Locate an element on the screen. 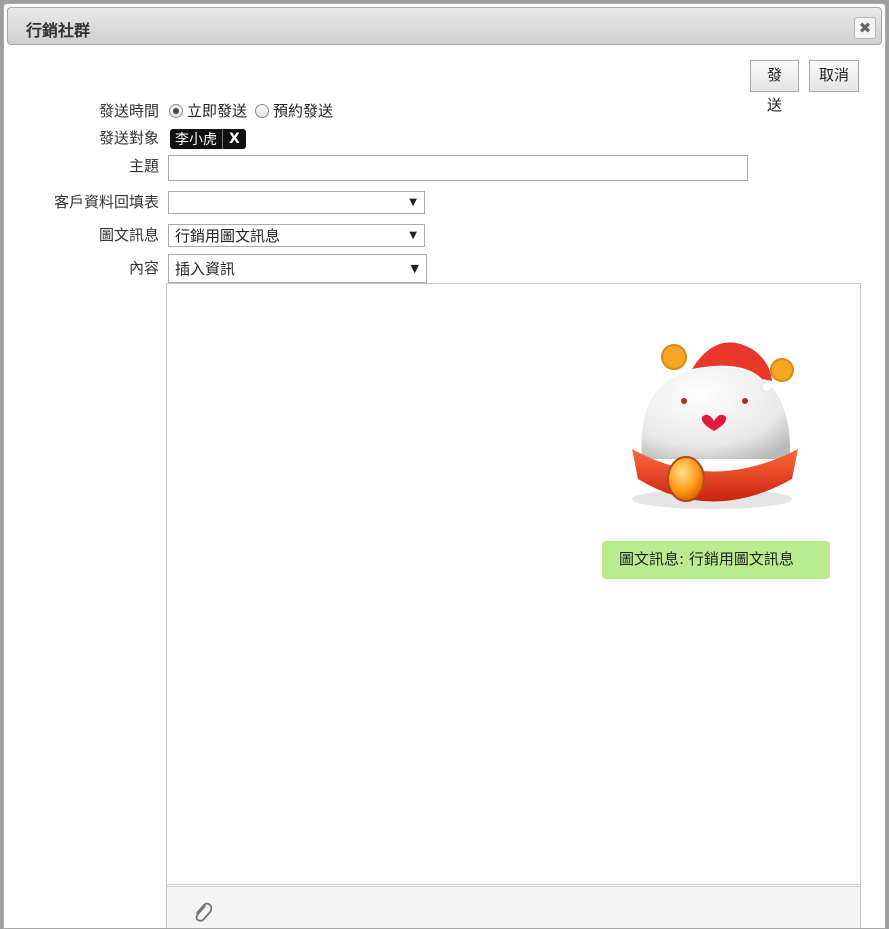  recipients-label: 發送對象 is located at coordinates (128, 138).